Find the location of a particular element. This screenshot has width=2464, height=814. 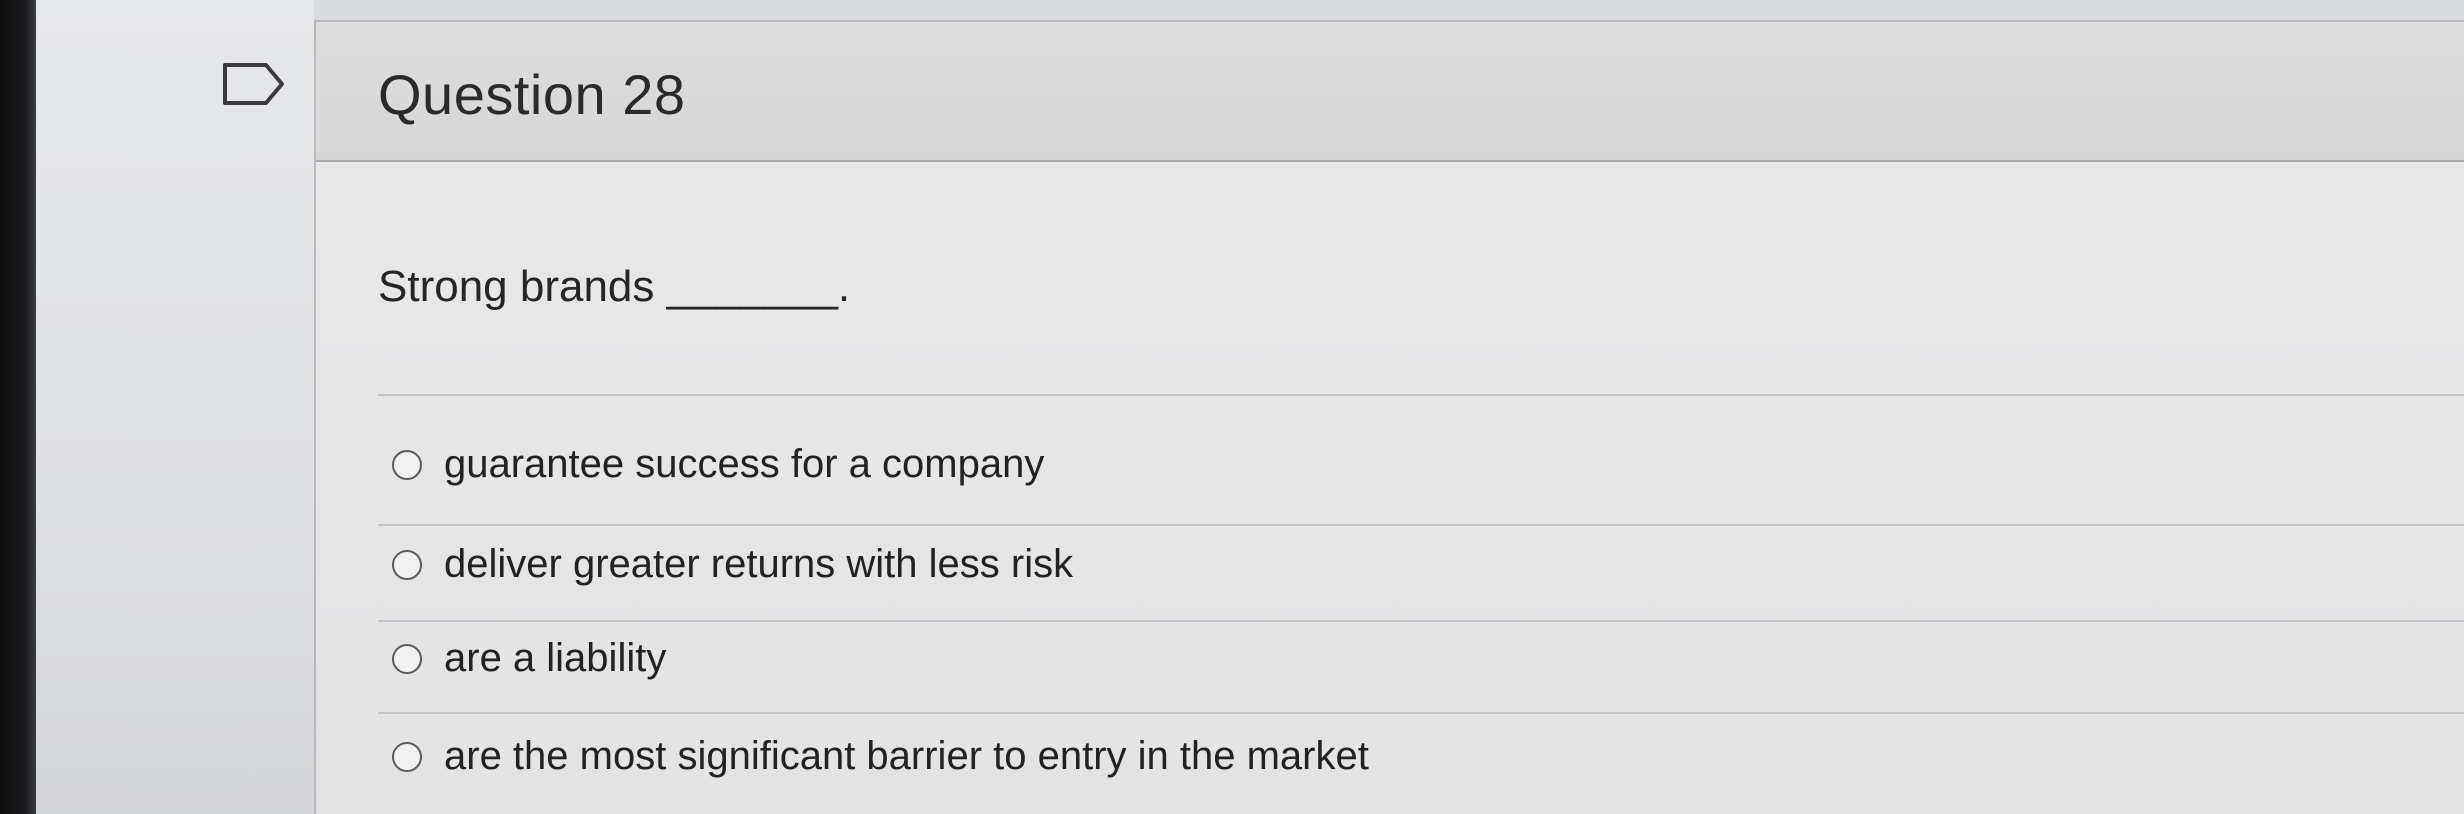

screen-bezel is located at coordinates (18, 407).